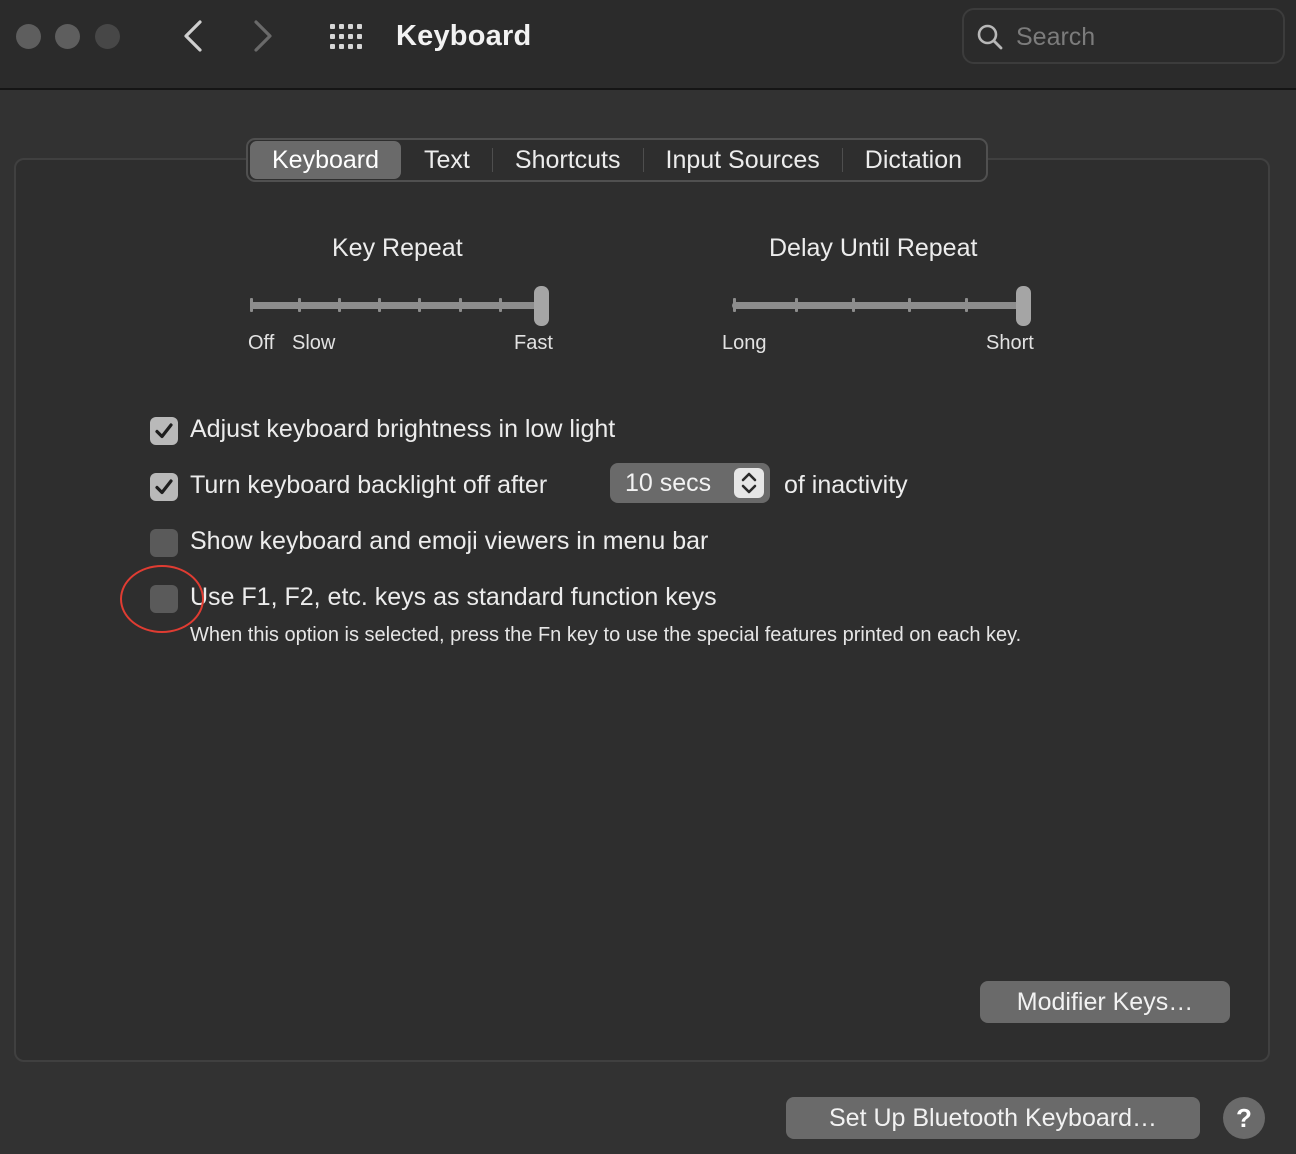  What do you see at coordinates (464, 36) in the screenshot?
I see `window-title: Keyboard` at bounding box center [464, 36].